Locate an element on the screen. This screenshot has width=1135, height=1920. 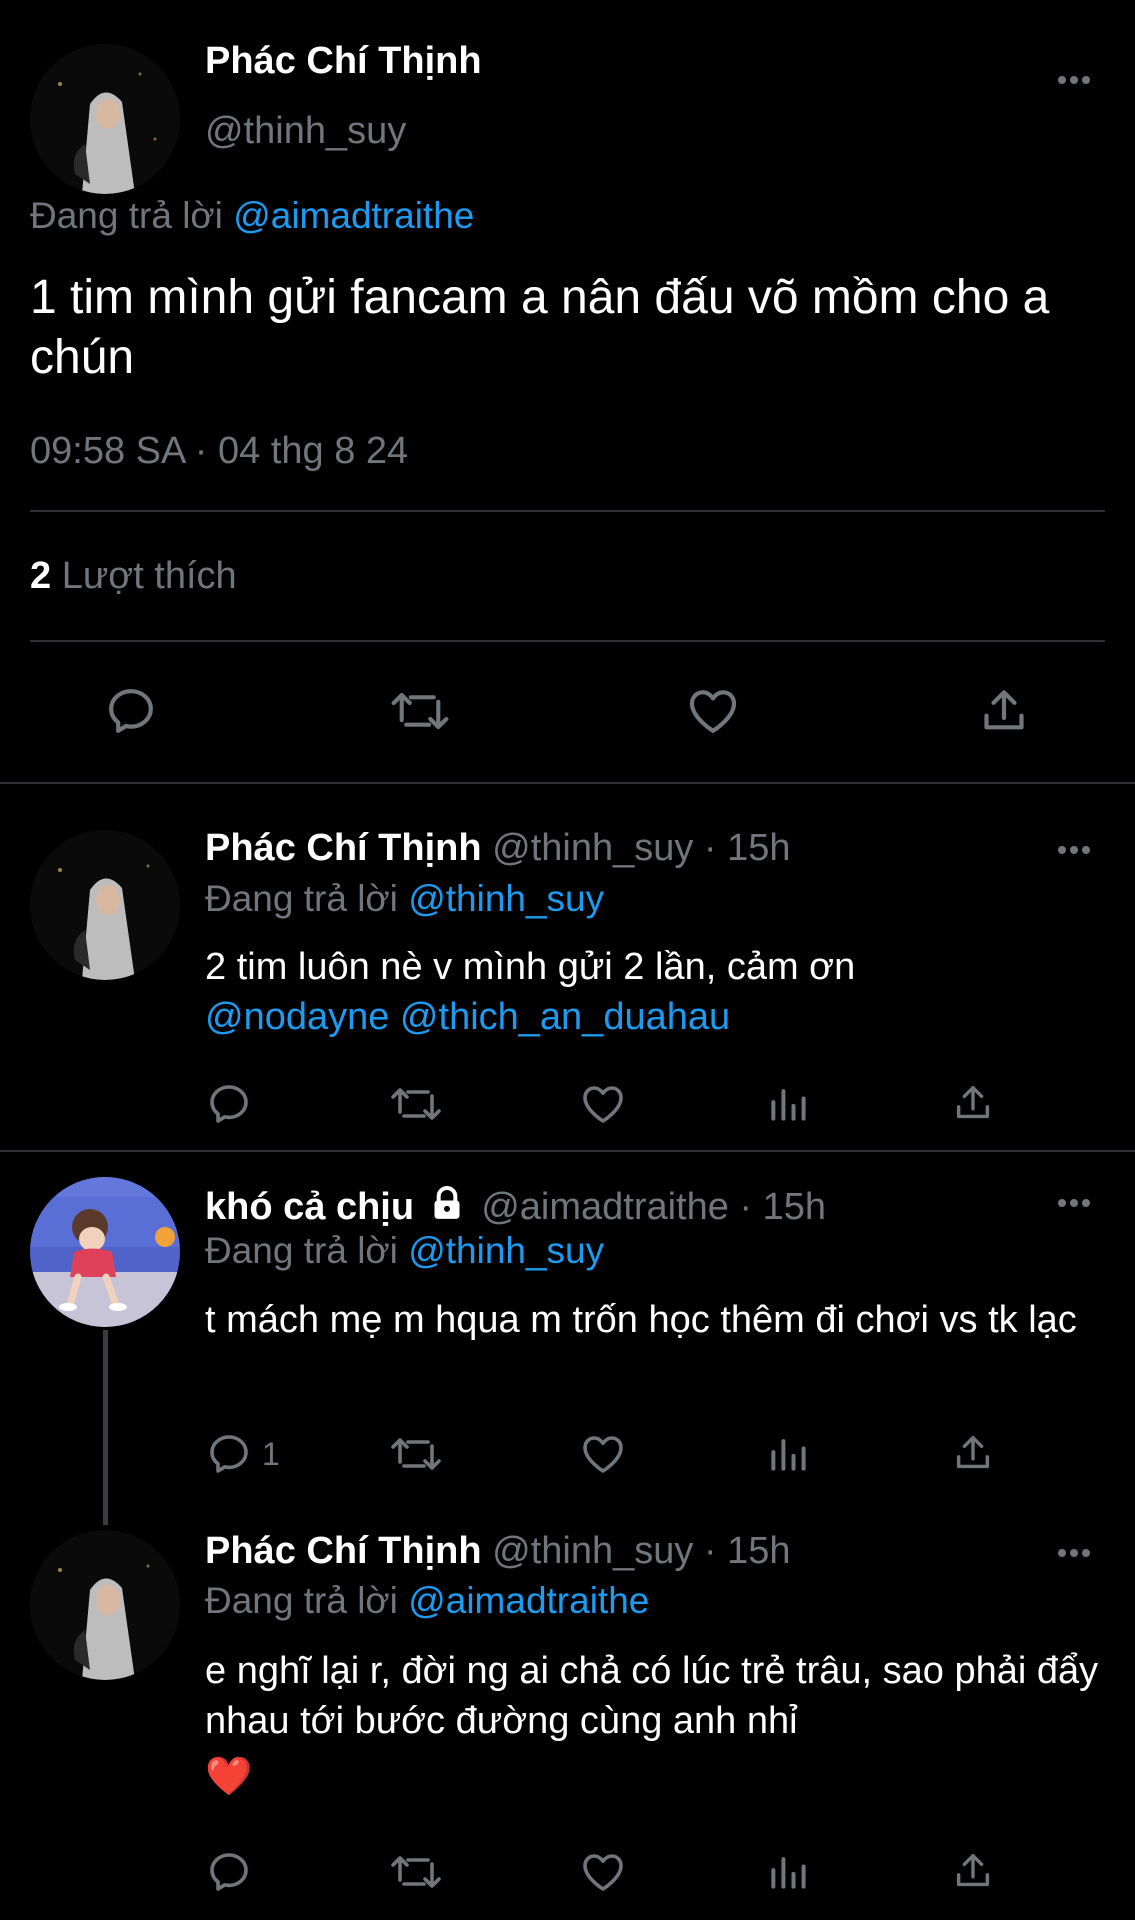
tweet-timestamp: 09:58 SA · 04 thg 8 24 is located at coordinates (219, 451).